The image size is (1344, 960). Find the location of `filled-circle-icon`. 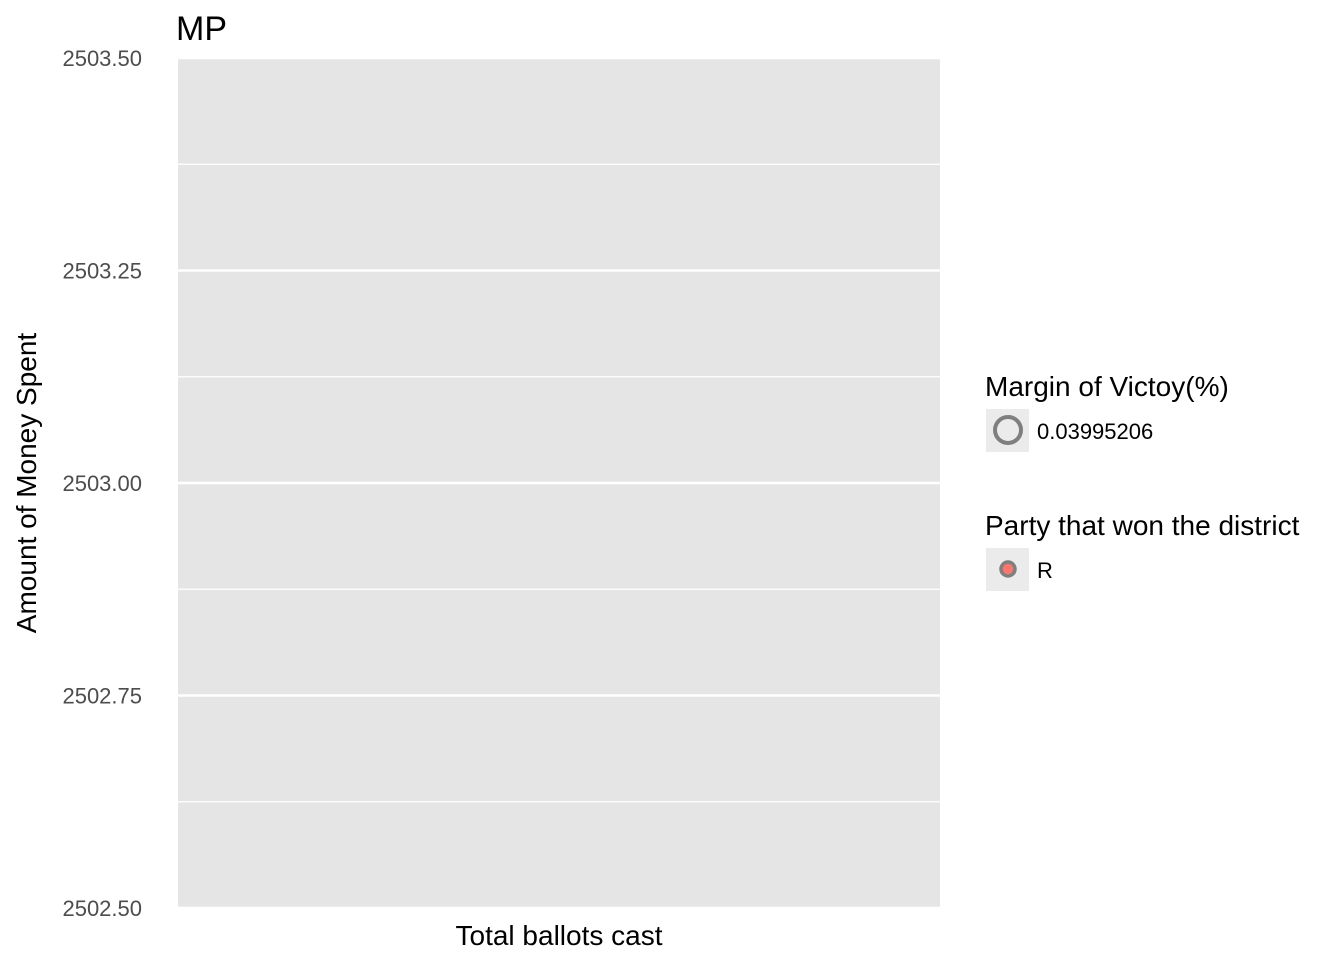

filled-circle-icon is located at coordinates (1008, 569).